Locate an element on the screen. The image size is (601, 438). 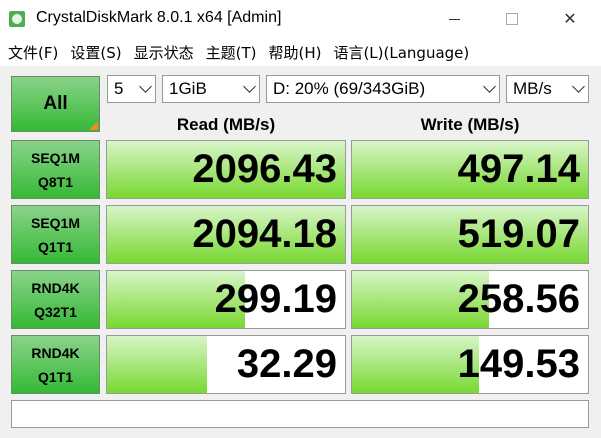
corner-marker-icon is located at coordinates (93, 125).